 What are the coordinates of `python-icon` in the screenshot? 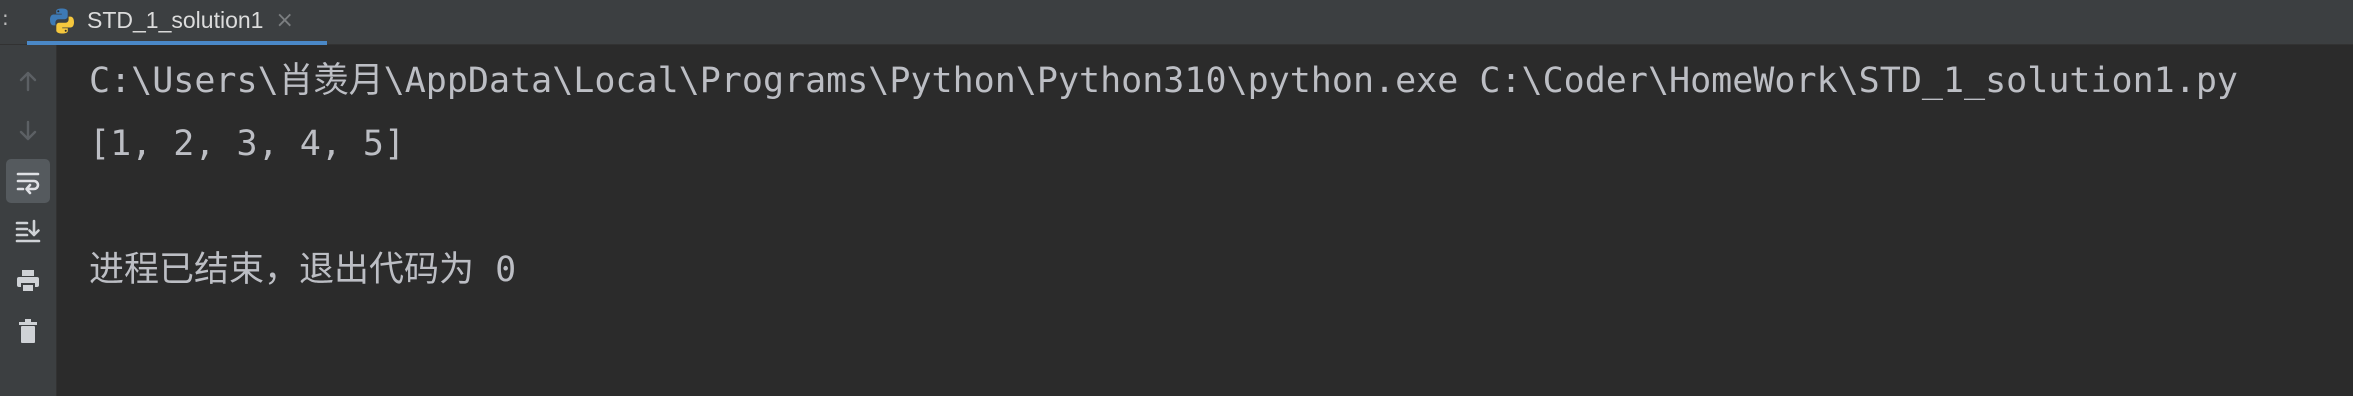 It's located at (62, 21).